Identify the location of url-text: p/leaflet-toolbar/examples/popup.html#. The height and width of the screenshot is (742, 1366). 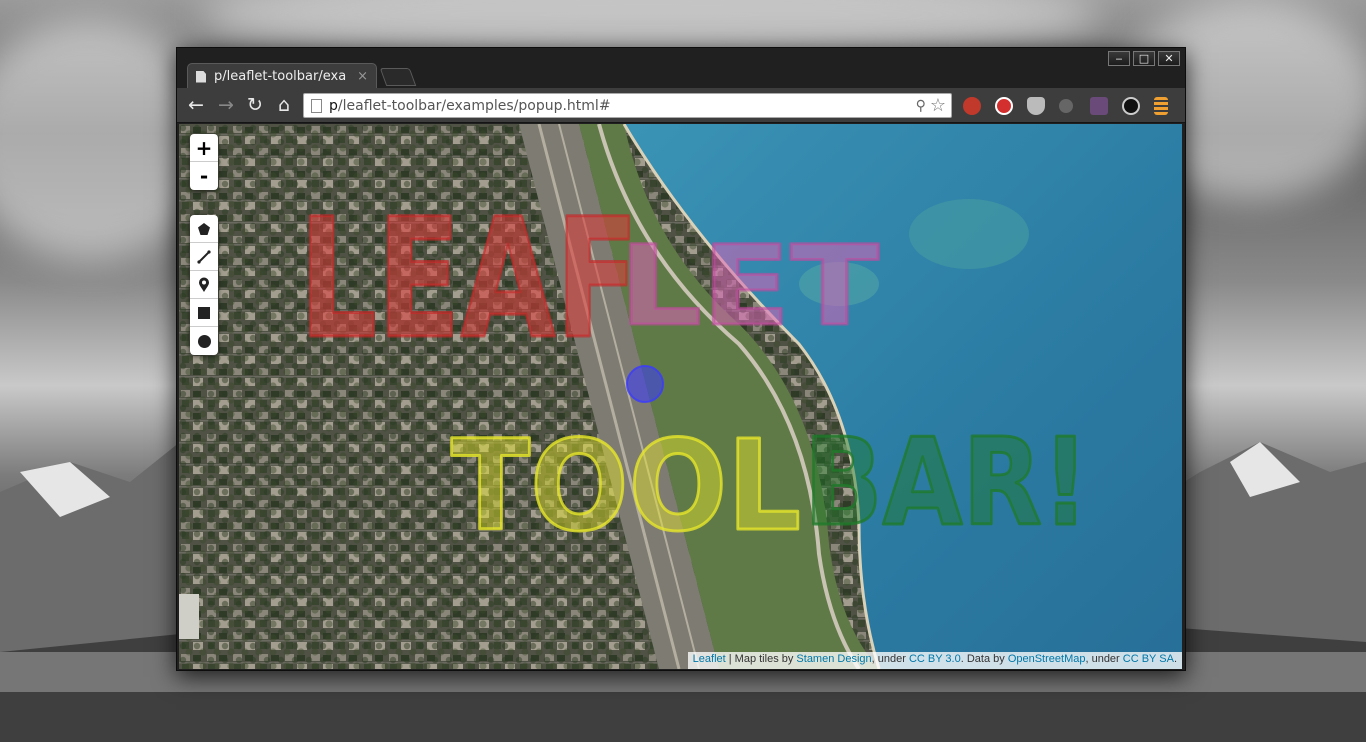
(622, 106).